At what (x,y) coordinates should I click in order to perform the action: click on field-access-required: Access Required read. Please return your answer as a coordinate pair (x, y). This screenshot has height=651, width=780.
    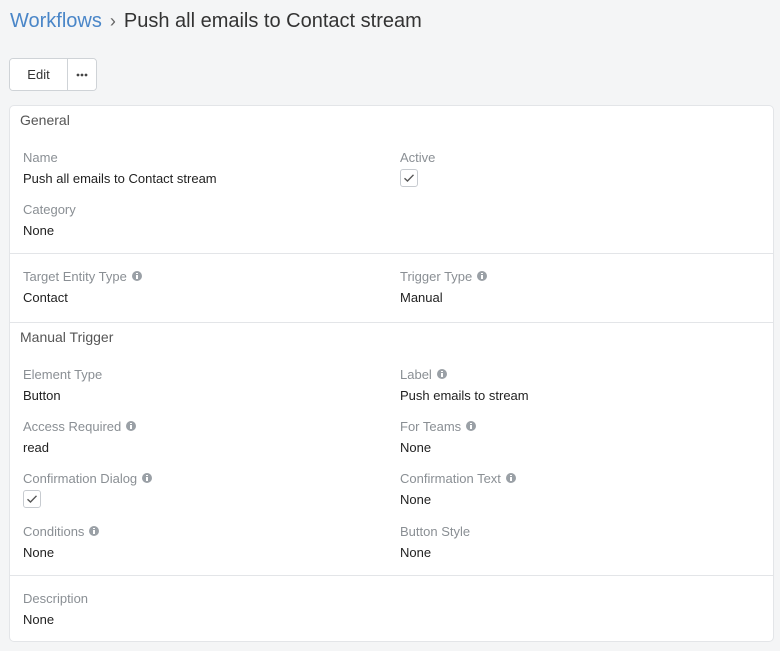
    Looking at the image, I should click on (80, 436).